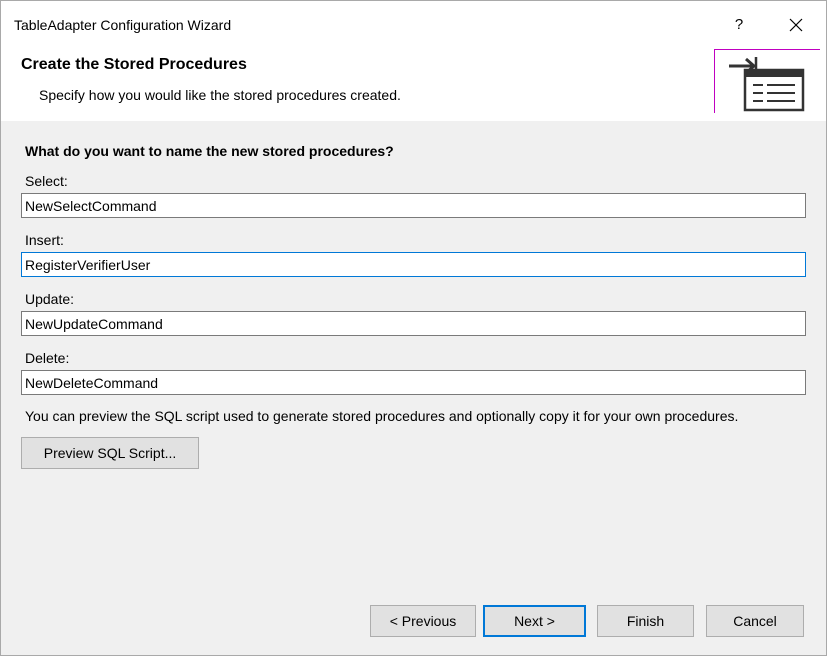 This screenshot has width=829, height=660. Describe the element at coordinates (413, 24) in the screenshot. I see `title-bar: TableAdapter Configuration Wizard ?` at that location.